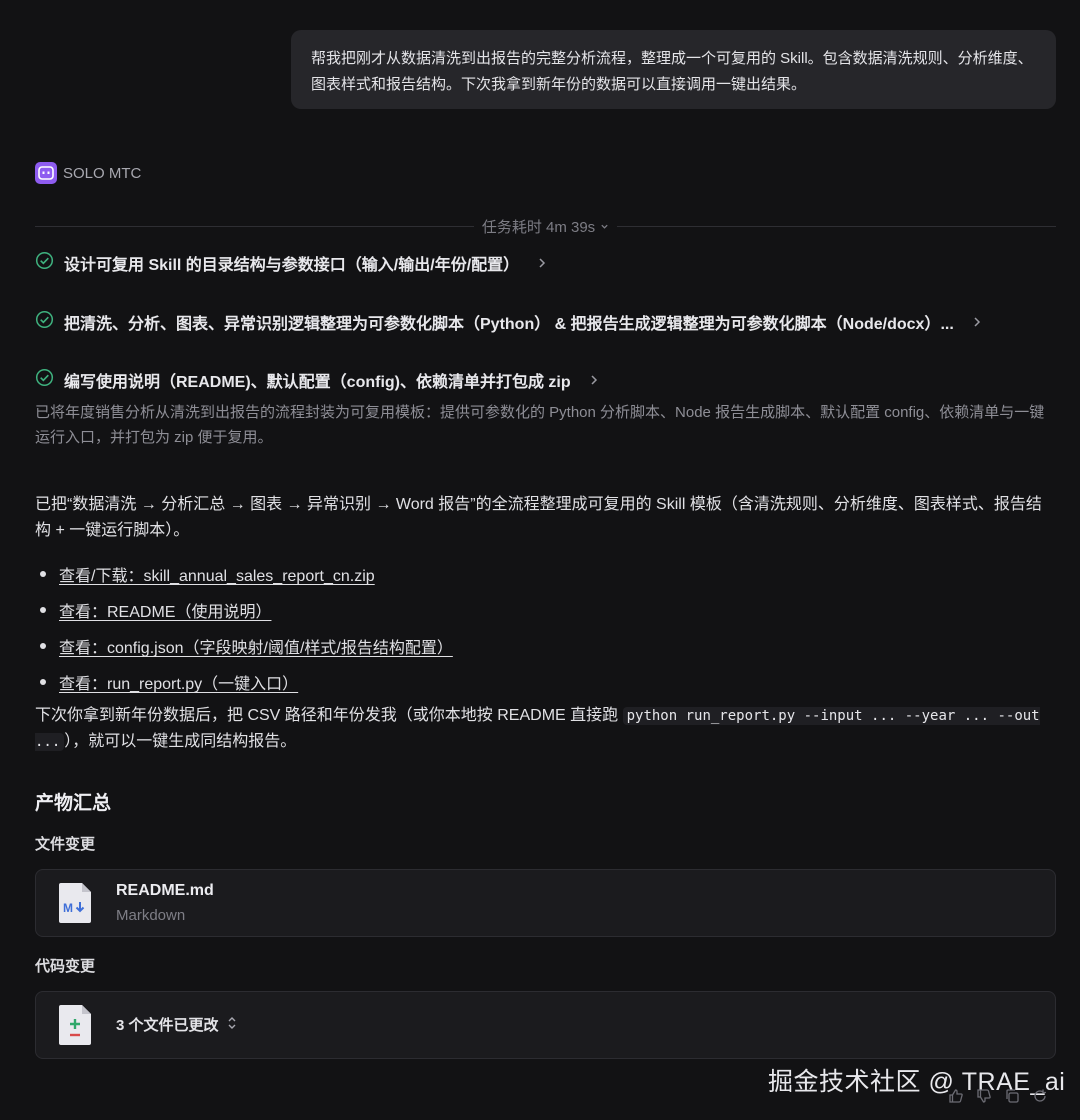 The height and width of the screenshot is (1120, 1080). Describe the element at coordinates (65, 844) in the screenshot. I see `file-changes-label: 文件变更` at that location.